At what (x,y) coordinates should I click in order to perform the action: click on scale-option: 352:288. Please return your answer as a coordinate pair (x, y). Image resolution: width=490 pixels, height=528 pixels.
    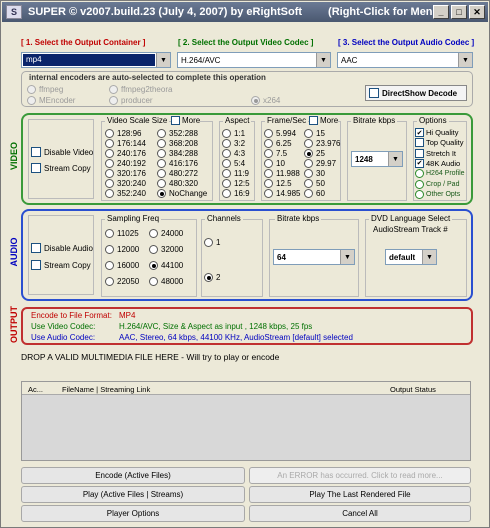
    Looking at the image, I should click on (177, 133).